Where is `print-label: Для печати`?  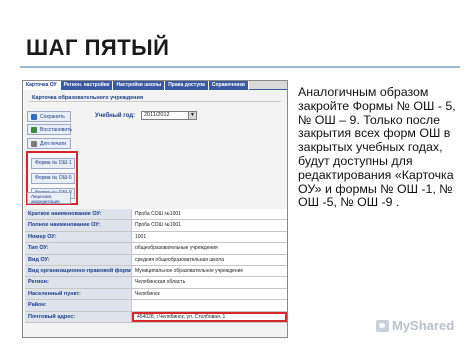
print-label: Для печати is located at coordinates (53, 143).